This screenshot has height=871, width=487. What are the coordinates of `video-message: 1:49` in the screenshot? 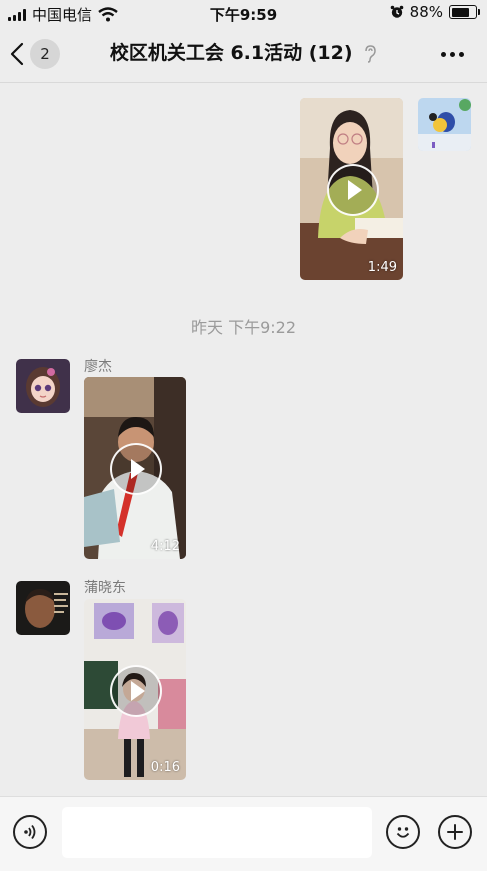 It's located at (351, 189).